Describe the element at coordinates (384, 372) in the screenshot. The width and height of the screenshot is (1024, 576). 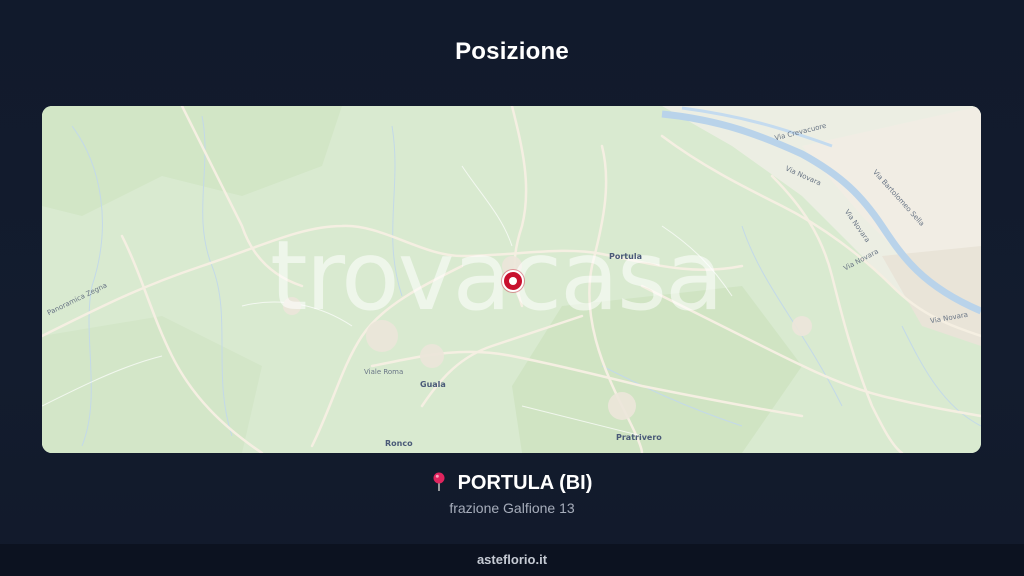
I see `road-label-via-roma: Viale Roma` at that location.